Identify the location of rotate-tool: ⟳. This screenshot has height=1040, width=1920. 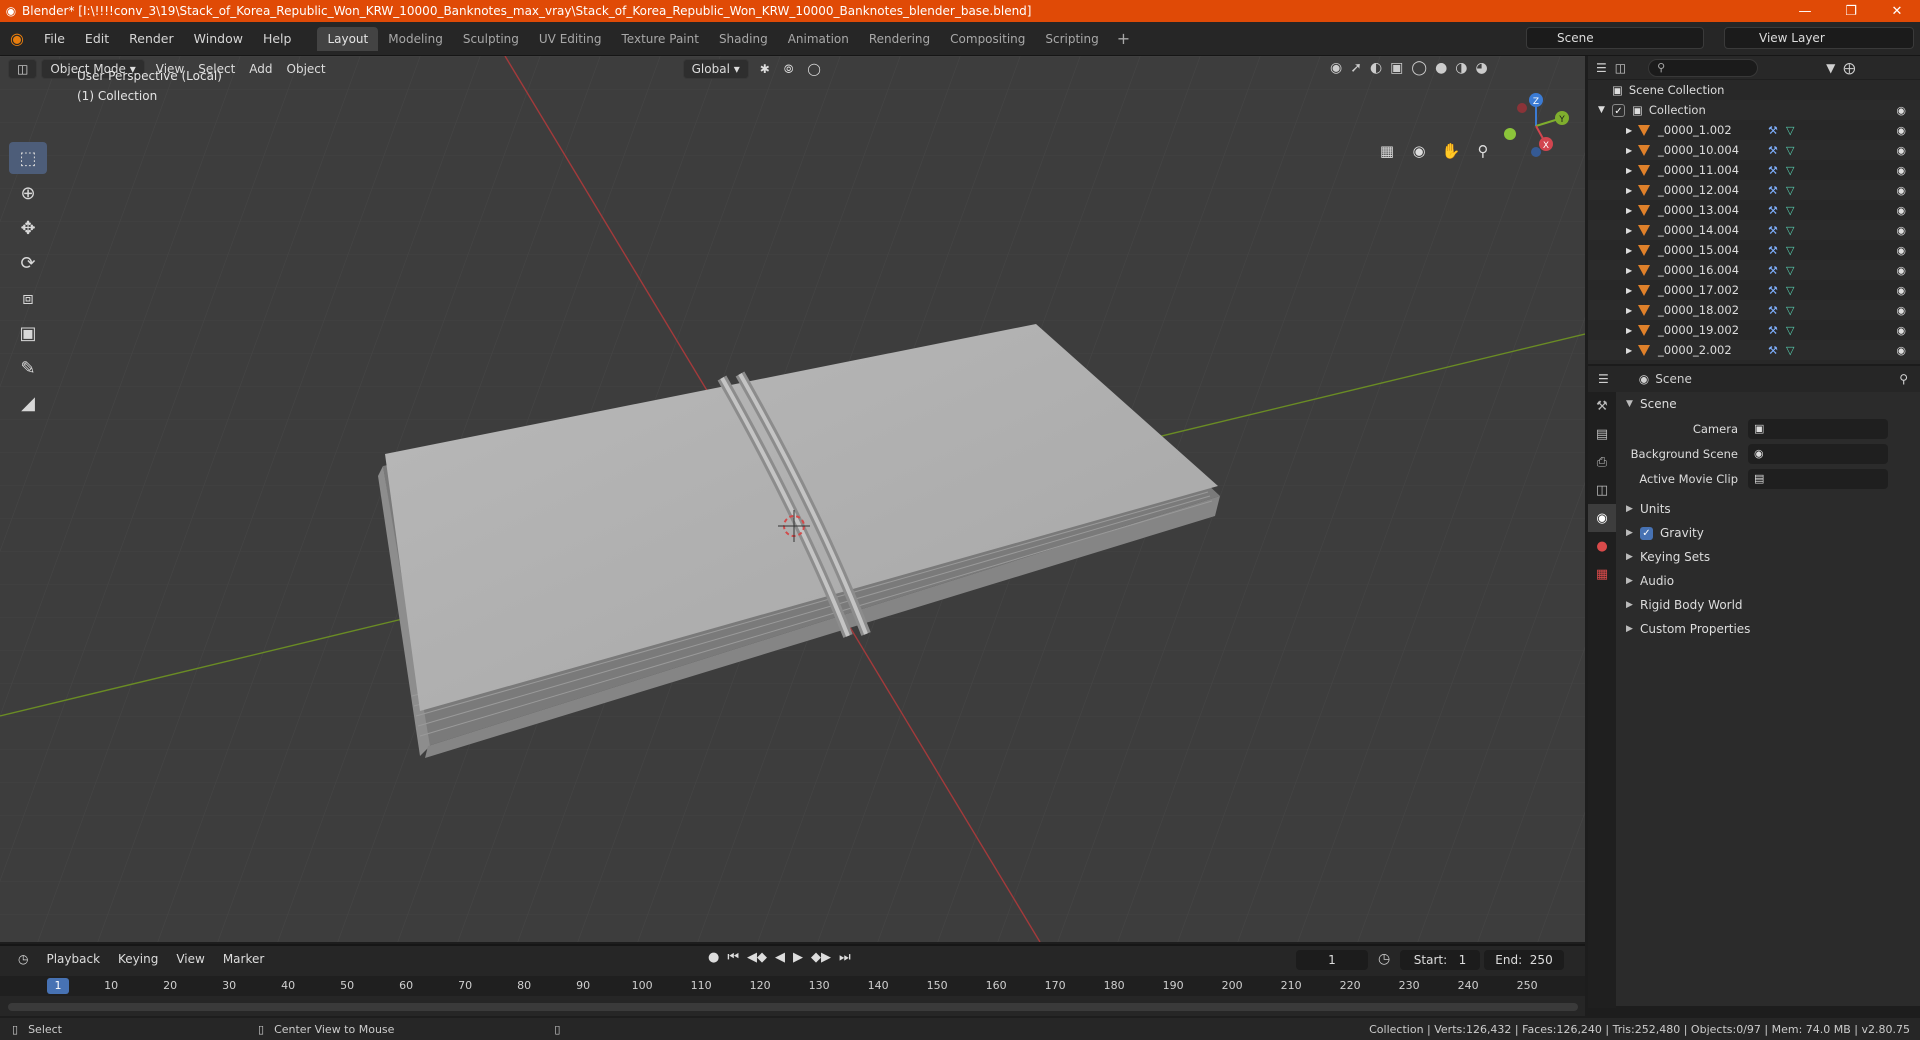
(28, 263).